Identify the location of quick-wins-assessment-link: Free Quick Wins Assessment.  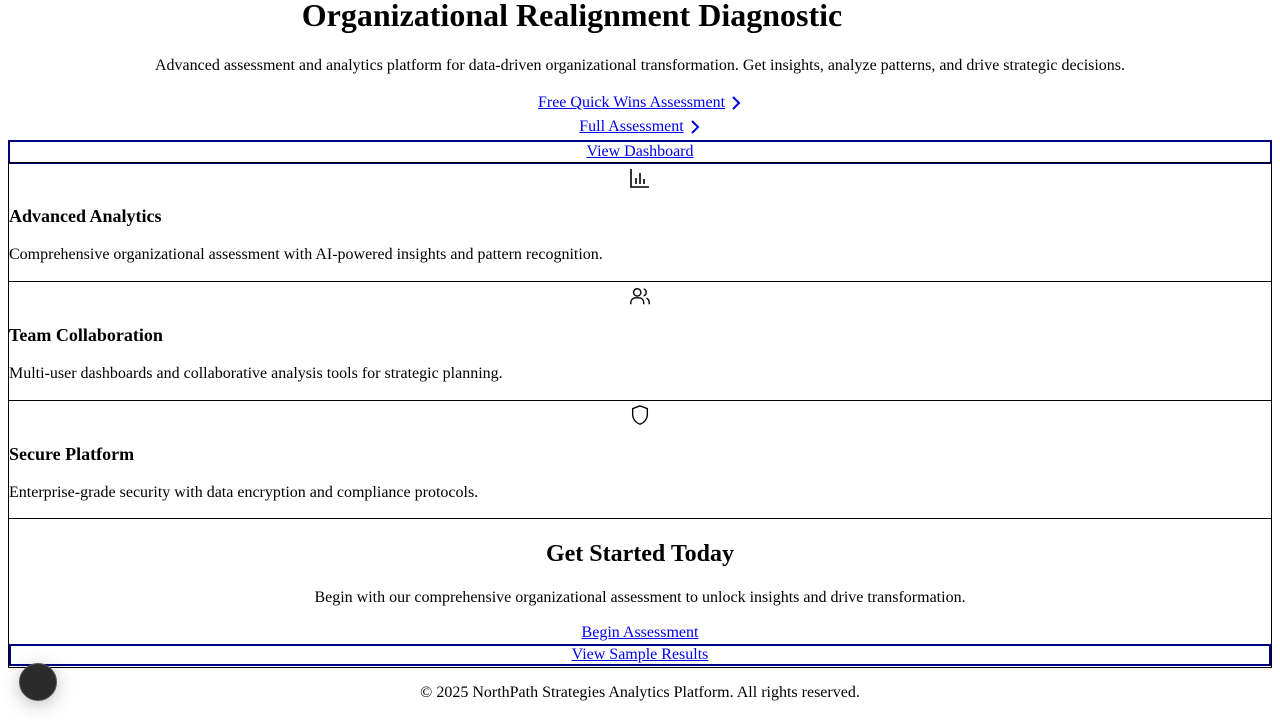
(640, 103).